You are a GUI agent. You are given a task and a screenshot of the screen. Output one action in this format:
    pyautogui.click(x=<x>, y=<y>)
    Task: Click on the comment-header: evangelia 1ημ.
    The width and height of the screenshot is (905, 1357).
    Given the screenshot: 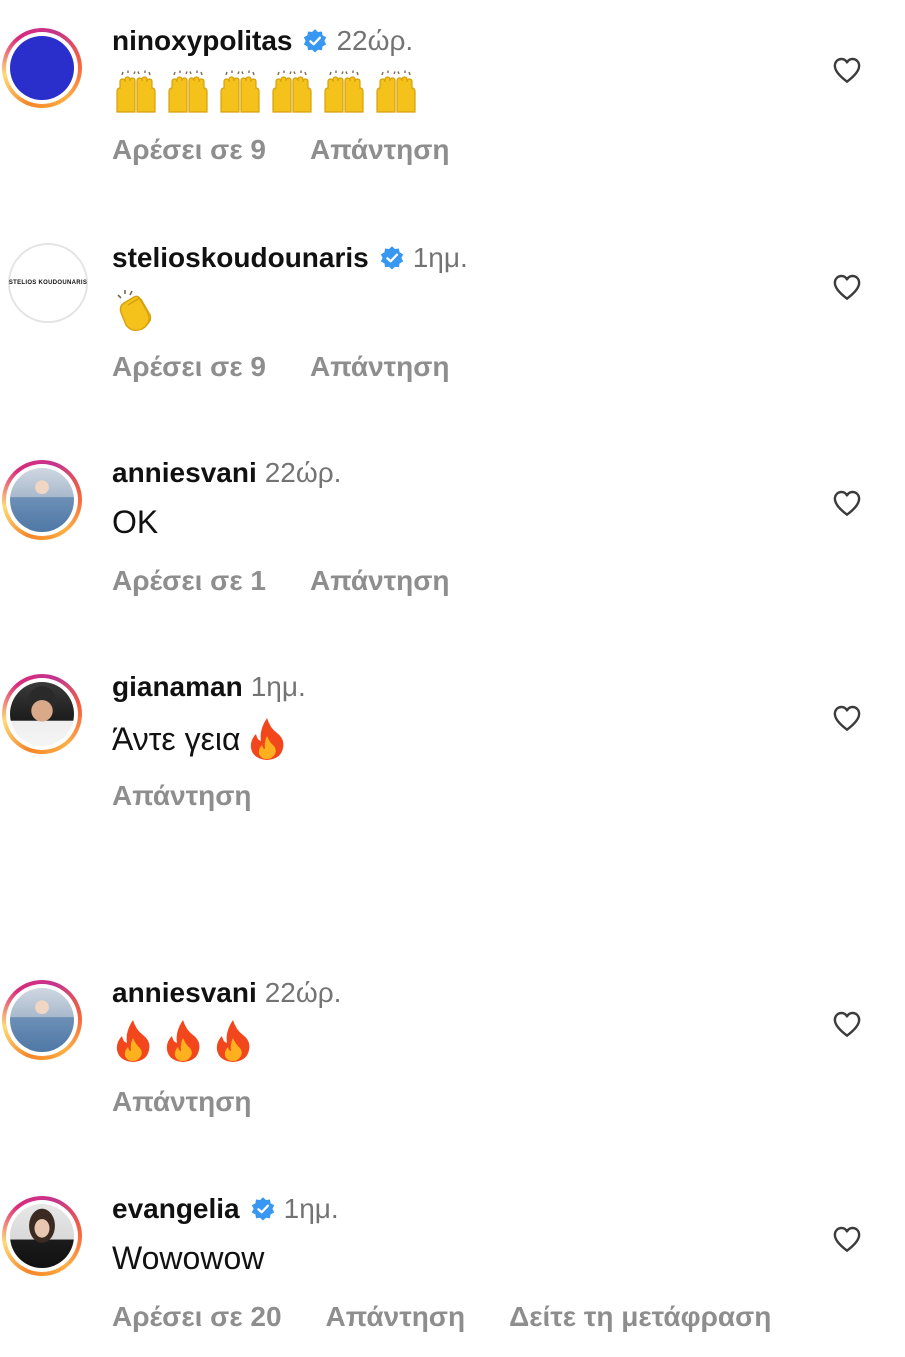 What is the action you would take?
    pyautogui.click(x=225, y=1209)
    